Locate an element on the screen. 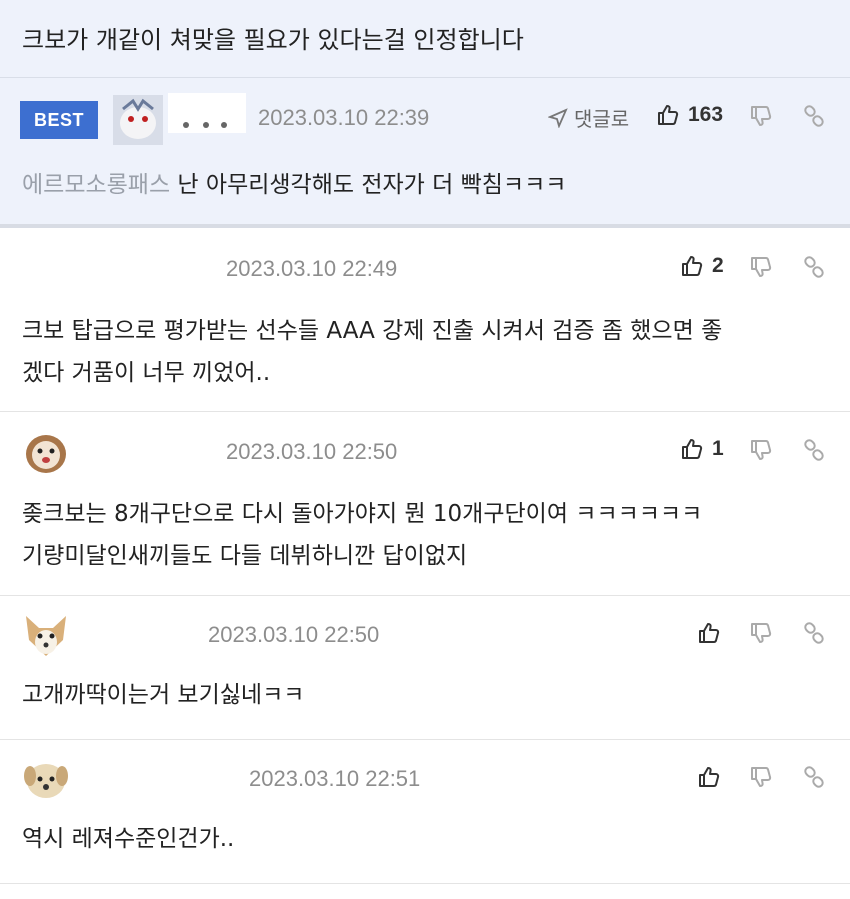 The image size is (850, 899). comment-text: 역시 레져수준인건가.. is located at coordinates (128, 839).